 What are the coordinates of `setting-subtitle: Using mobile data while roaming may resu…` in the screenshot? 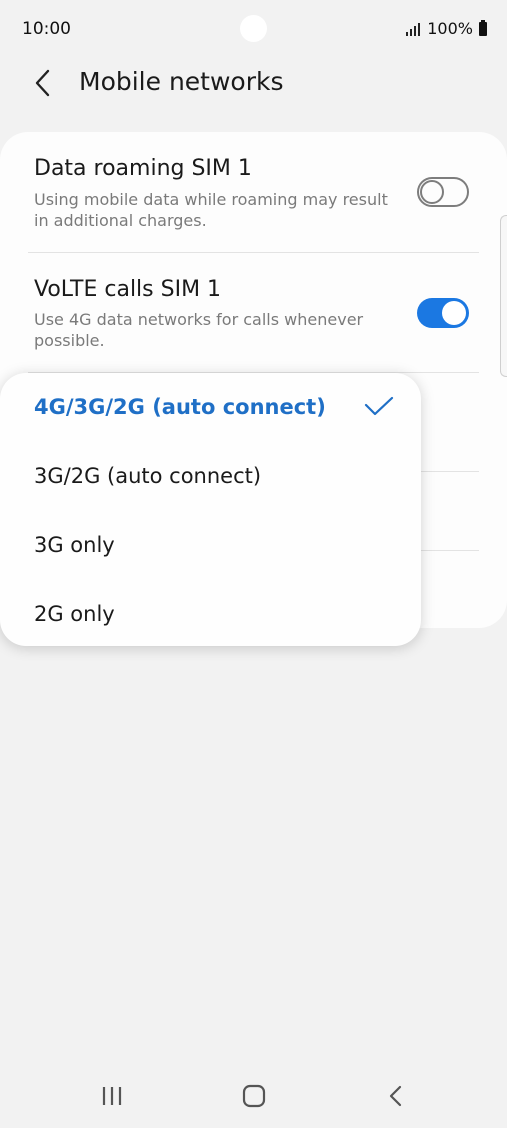 It's located at (211, 210).